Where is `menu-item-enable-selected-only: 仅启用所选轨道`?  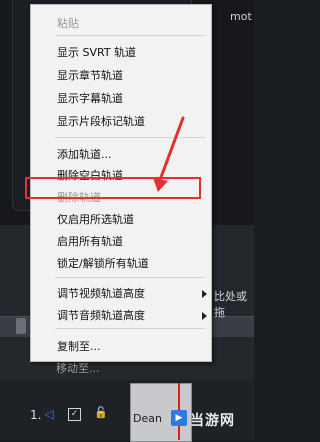 menu-item-enable-selected-only: 仅启用所选轨道 is located at coordinates (95, 219).